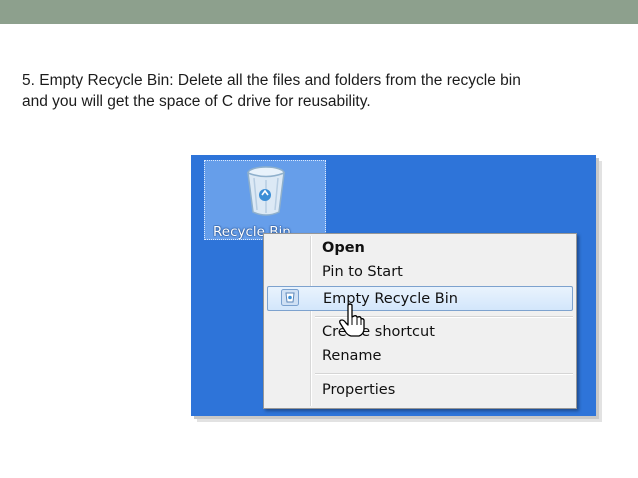 Image resolution: width=638 pixels, height=478 pixels. Describe the element at coordinates (343, 248) in the screenshot. I see `menu-item-label: Open` at that location.